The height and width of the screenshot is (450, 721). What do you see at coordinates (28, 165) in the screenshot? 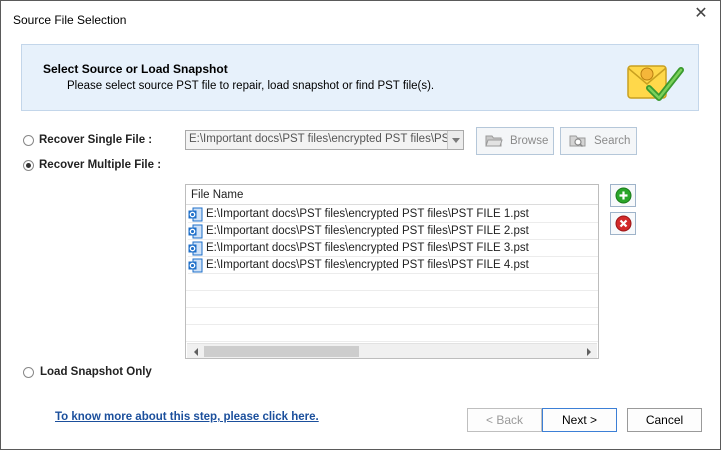
I see `radio-multiple-indicator` at bounding box center [28, 165].